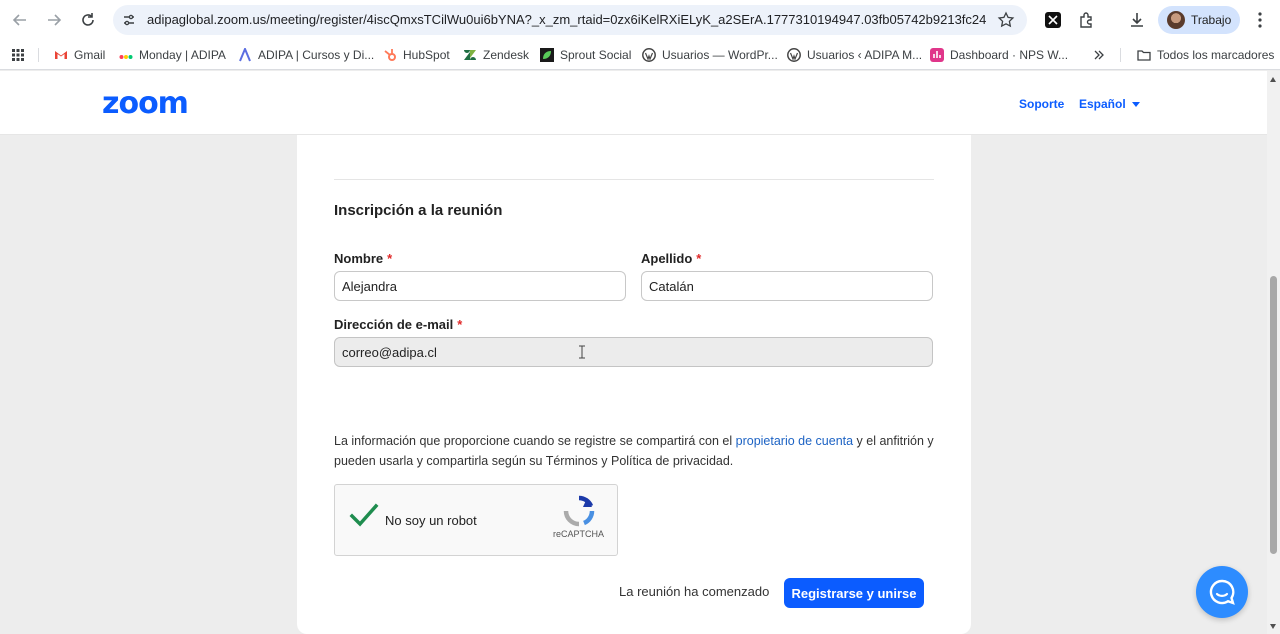 This screenshot has width=1280, height=634. I want to click on section-divider, so click(634, 179).